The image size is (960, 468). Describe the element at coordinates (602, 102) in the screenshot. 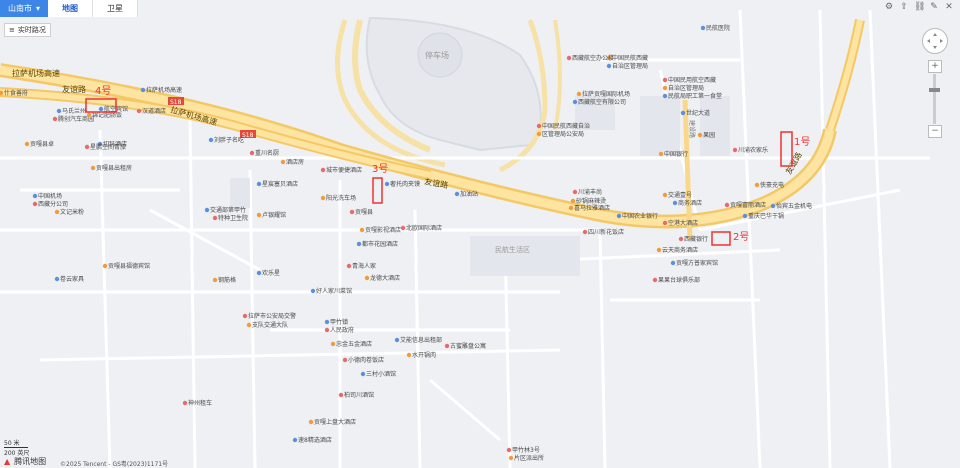

I see `poi-label: 西藏航空有限公司` at that location.